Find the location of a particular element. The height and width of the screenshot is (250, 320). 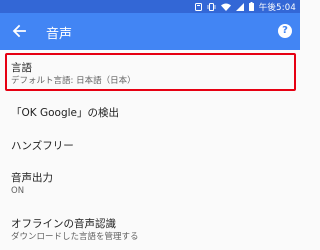

page-title: 音声 is located at coordinates (59, 34).